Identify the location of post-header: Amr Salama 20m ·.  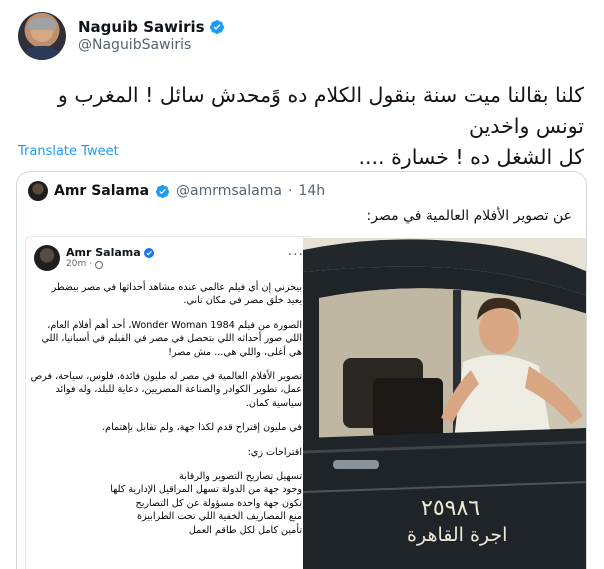
(94, 258).